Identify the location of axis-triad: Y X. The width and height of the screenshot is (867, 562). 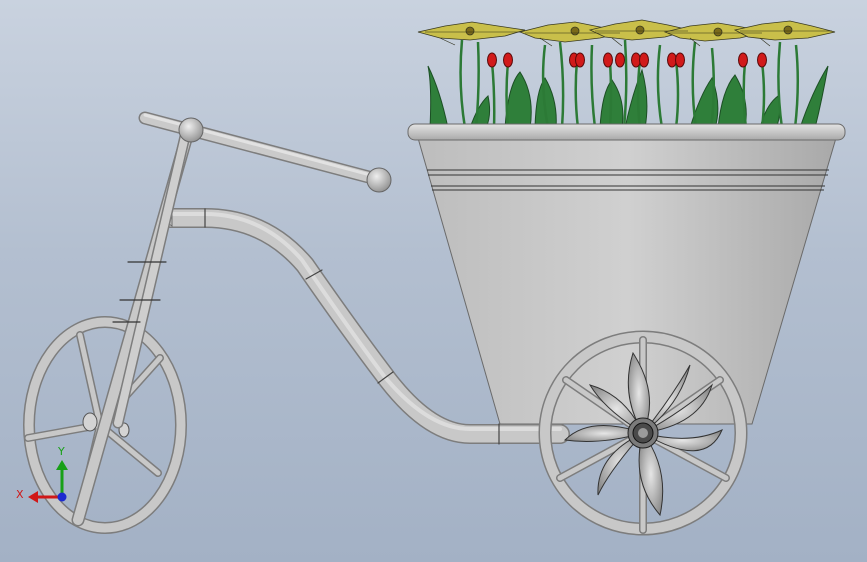
(42, 474).